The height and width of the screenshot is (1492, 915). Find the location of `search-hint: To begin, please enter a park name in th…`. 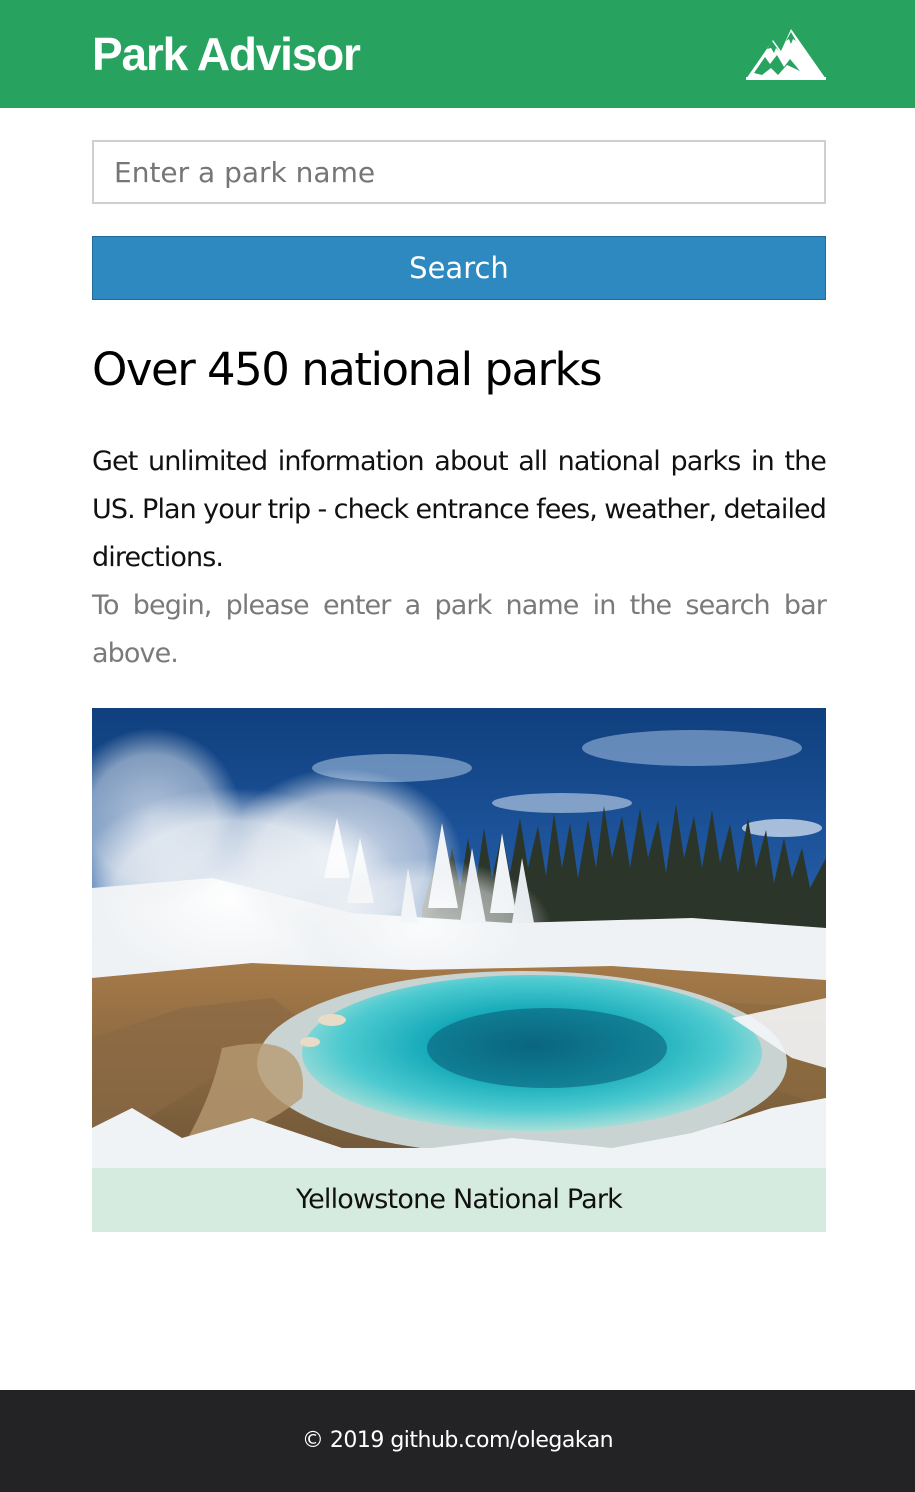

search-hint: To begin, please enter a park name in th… is located at coordinates (459, 629).